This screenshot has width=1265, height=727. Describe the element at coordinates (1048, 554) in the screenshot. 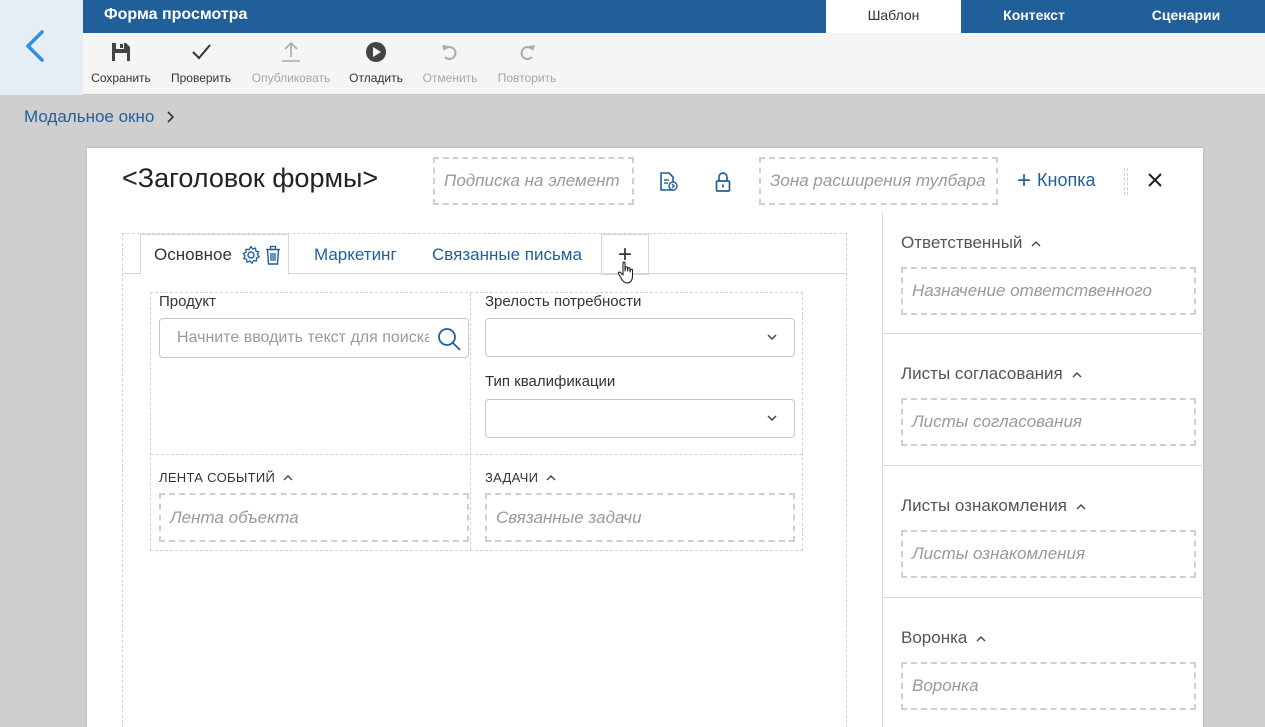

I see `familiarization-sheets-zone: Листы ознакомления` at that location.